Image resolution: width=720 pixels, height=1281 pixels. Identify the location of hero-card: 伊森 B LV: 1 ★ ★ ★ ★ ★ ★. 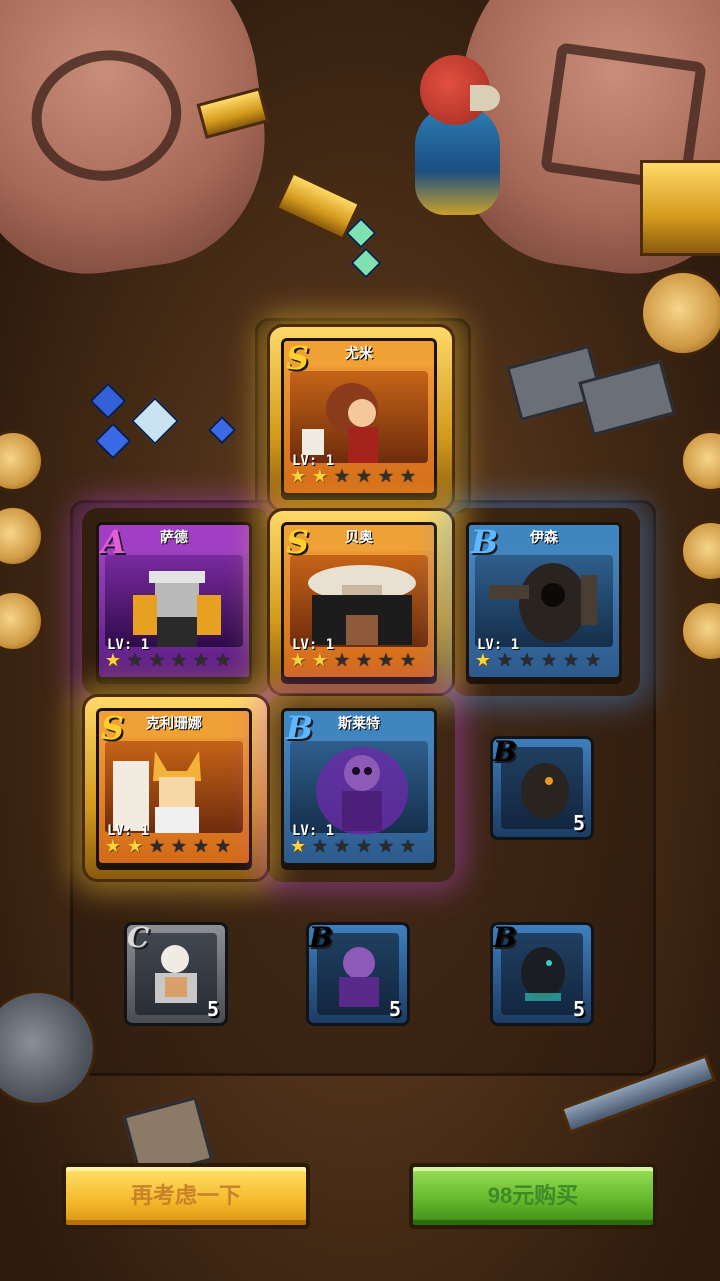
(544, 601).